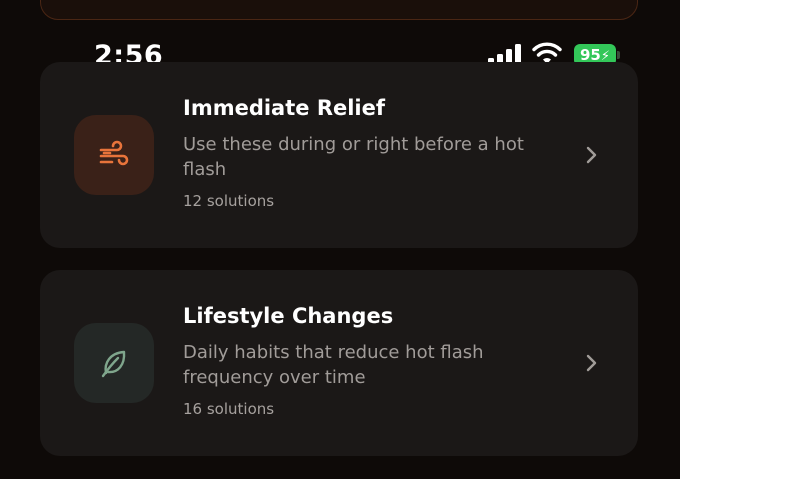 Image resolution: width=800 pixels, height=479 pixels. I want to click on wind-icon, so click(114, 153).